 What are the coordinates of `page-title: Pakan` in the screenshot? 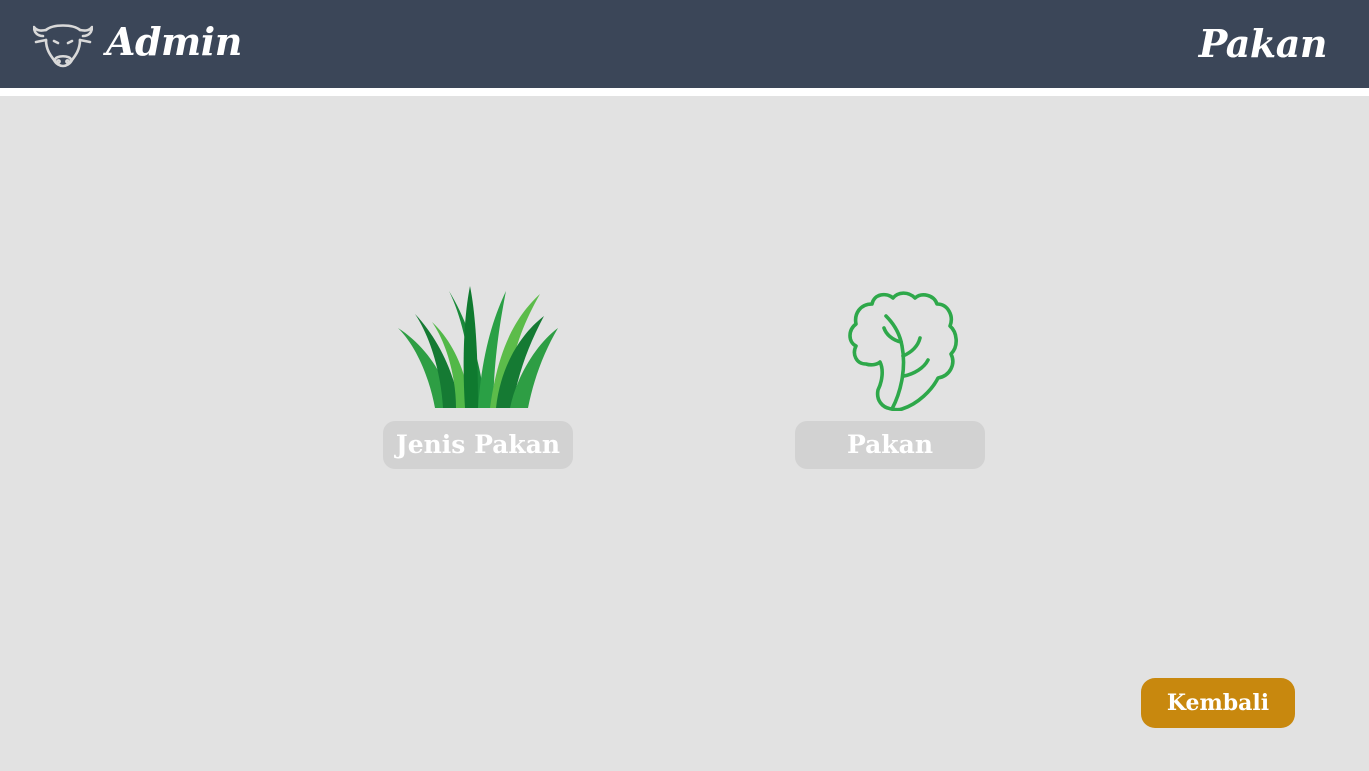 It's located at (1263, 43).